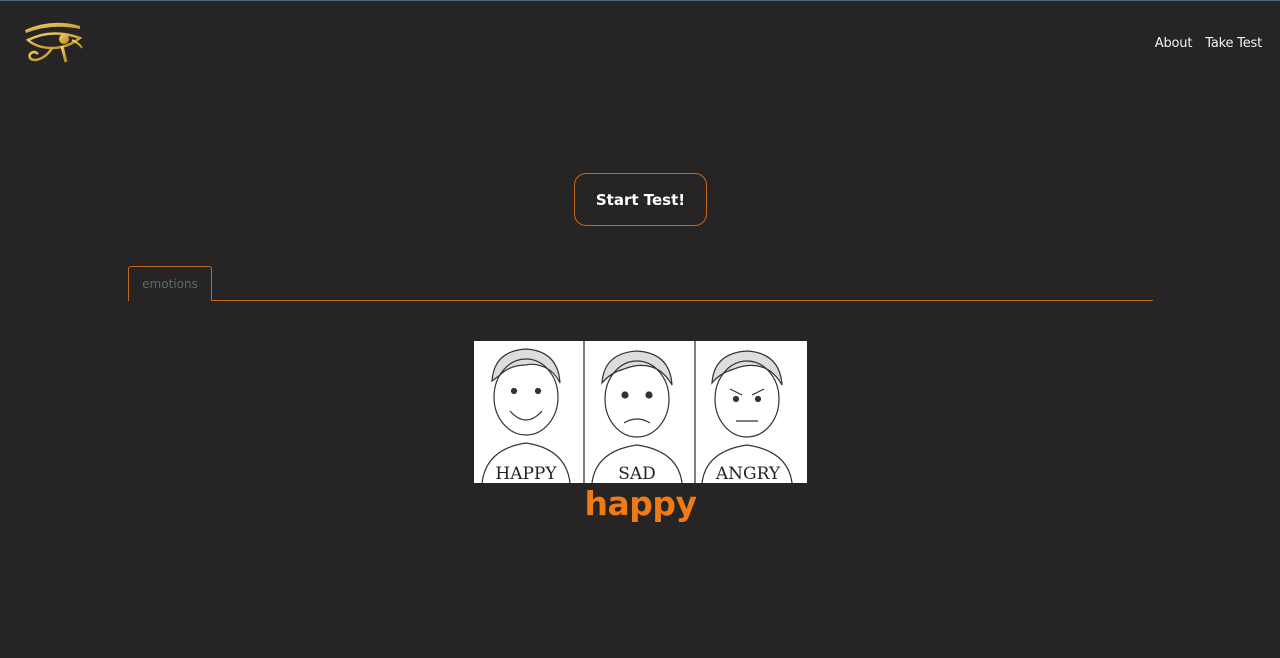 The height and width of the screenshot is (658, 1280). I want to click on answer-text: happy, so click(640, 503).